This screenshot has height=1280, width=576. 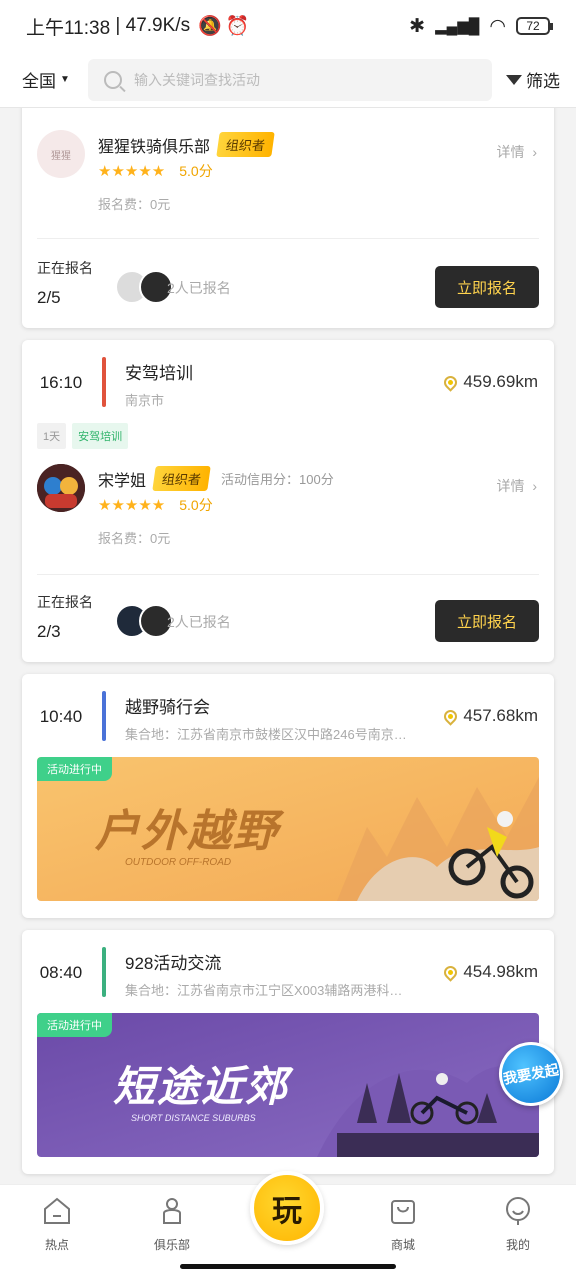 What do you see at coordinates (534, 26) in the screenshot?
I see `battery-icon: 72` at bounding box center [534, 26].